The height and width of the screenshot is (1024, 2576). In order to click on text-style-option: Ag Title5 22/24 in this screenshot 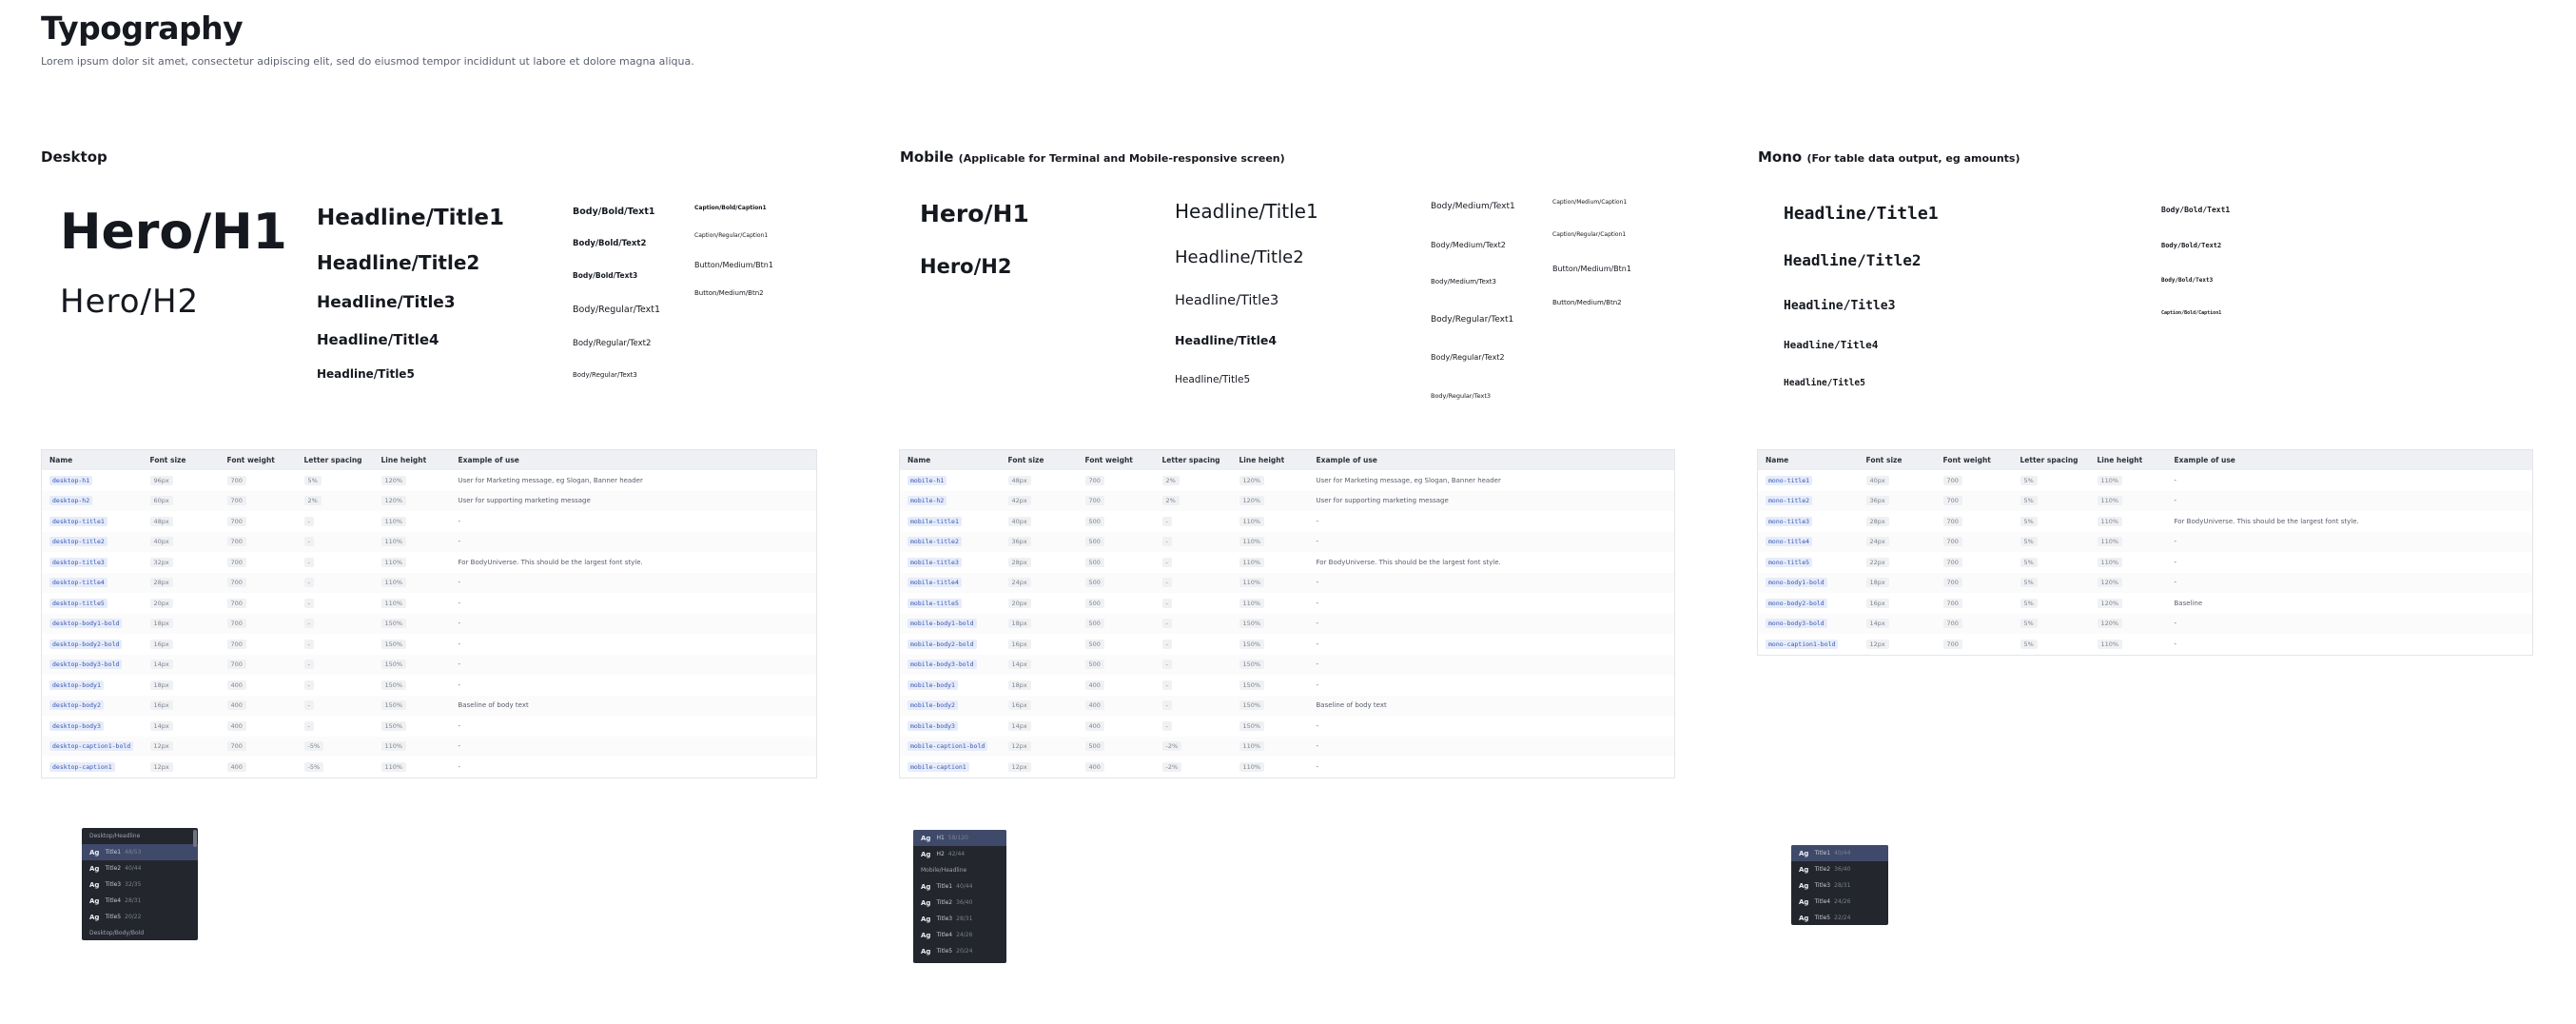, I will do `click(1840, 917)`.